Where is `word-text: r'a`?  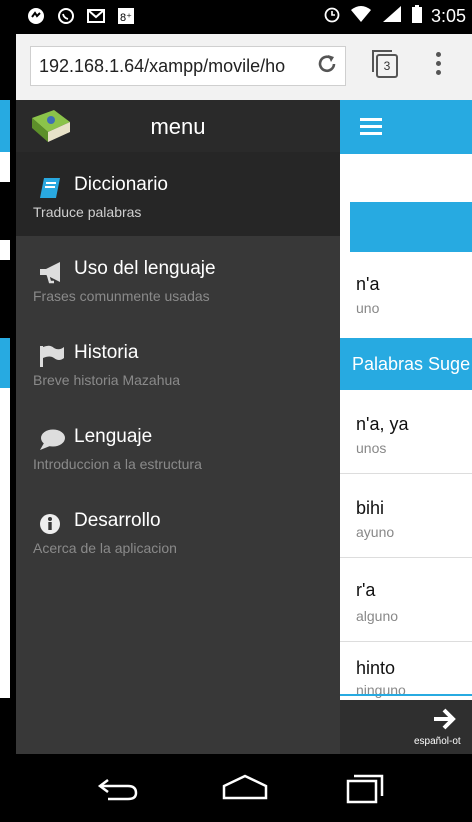 word-text: r'a is located at coordinates (366, 590).